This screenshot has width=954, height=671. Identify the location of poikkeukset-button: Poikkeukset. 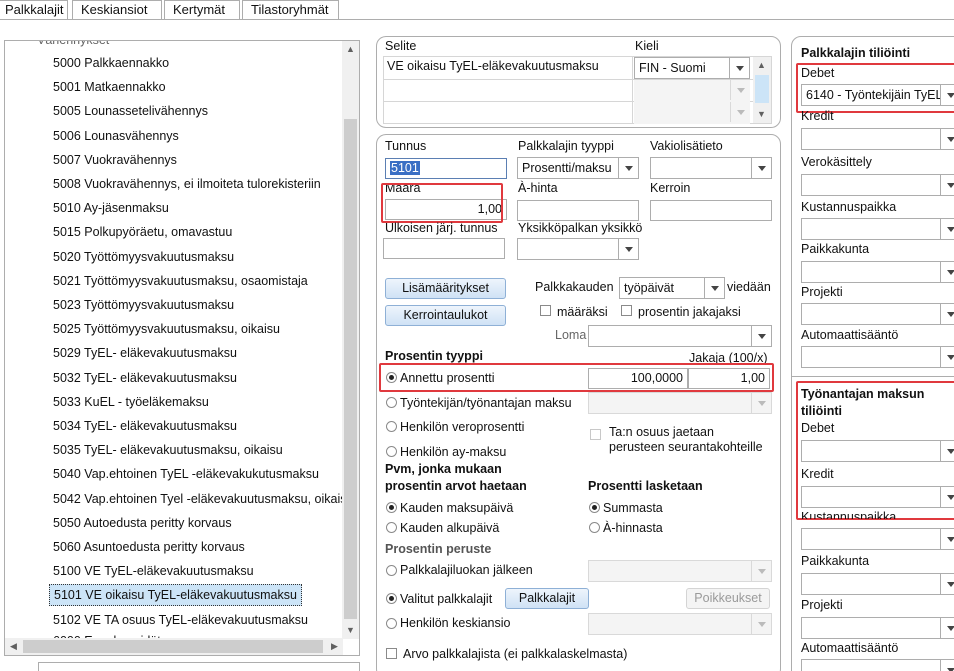
(728, 598).